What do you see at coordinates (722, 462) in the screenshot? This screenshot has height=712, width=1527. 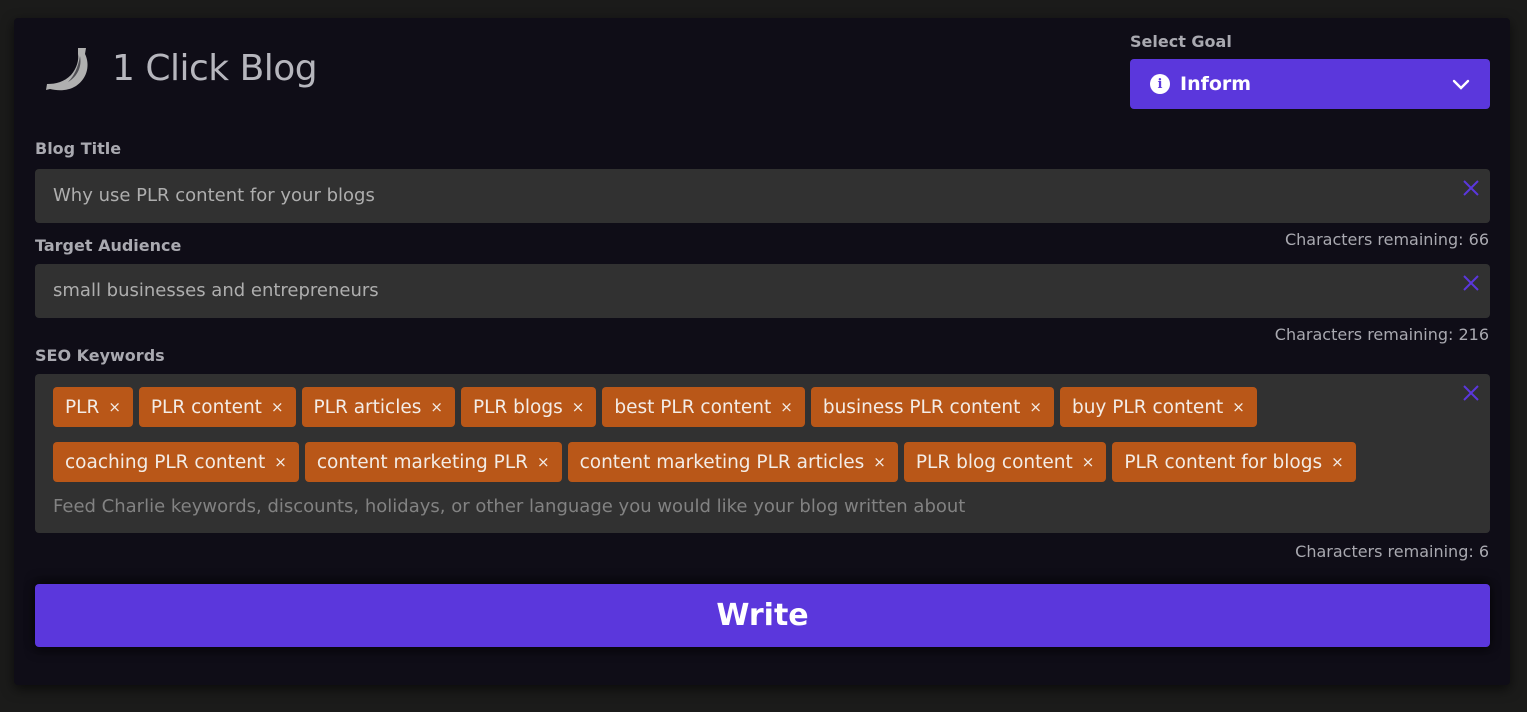 I see `keyword-tag-label: content marketing PLR articles` at bounding box center [722, 462].